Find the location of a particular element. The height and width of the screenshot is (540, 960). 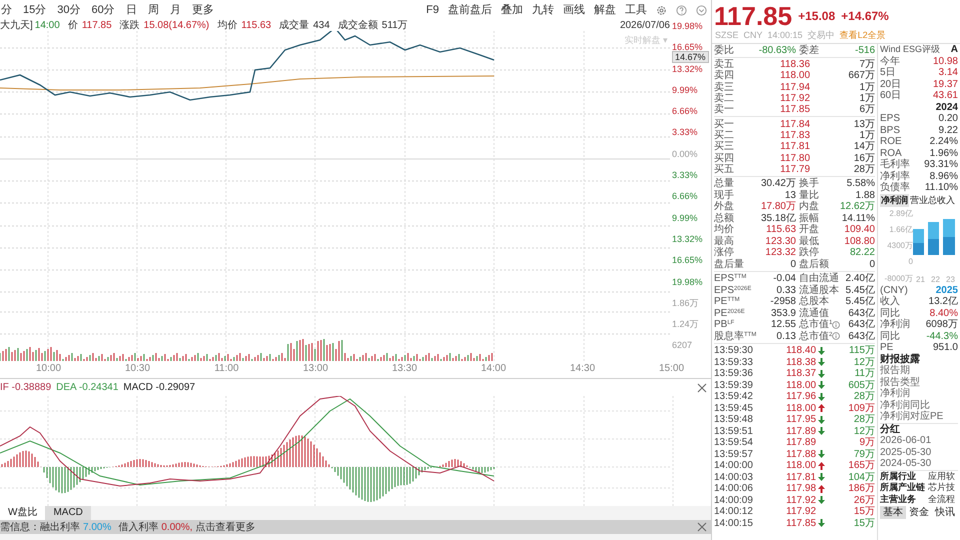

stat-label: 涨停 is located at coordinates (724, 252).